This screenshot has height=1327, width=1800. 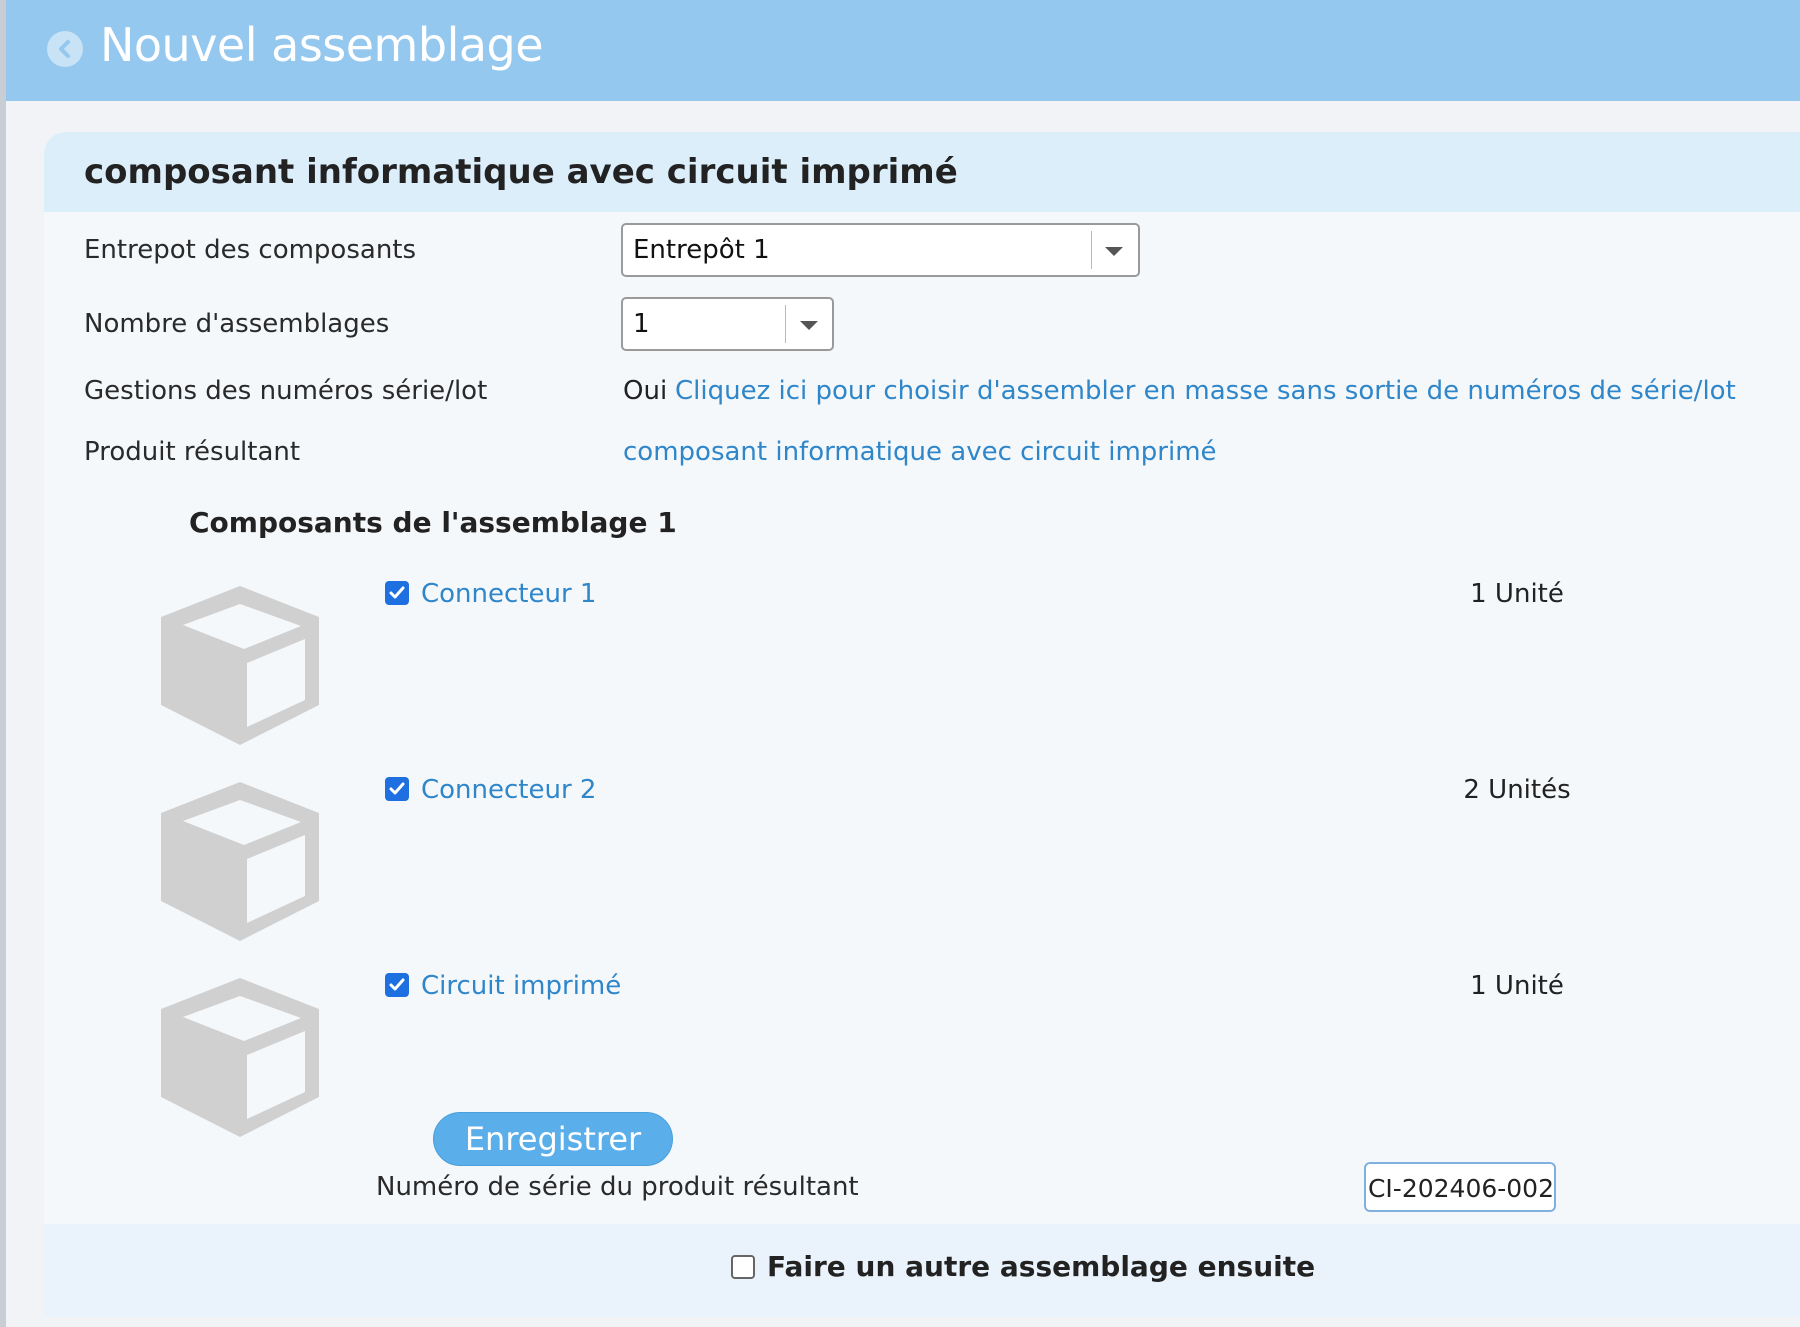 I want to click on page-header: Nouvel assemblage, so click(x=903, y=50).